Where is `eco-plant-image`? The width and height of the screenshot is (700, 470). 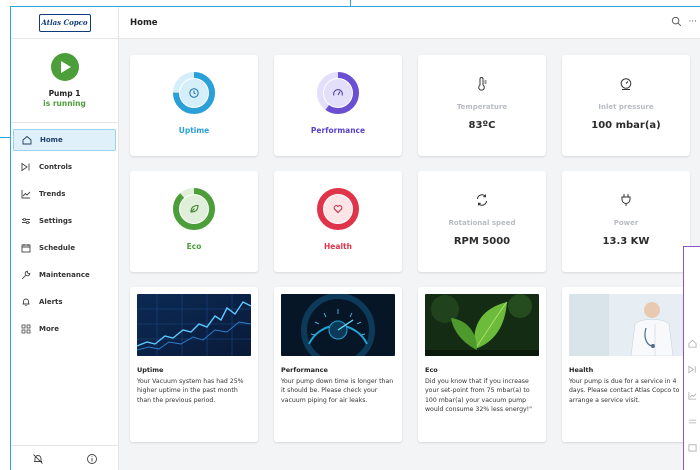 eco-plant-image is located at coordinates (482, 325).